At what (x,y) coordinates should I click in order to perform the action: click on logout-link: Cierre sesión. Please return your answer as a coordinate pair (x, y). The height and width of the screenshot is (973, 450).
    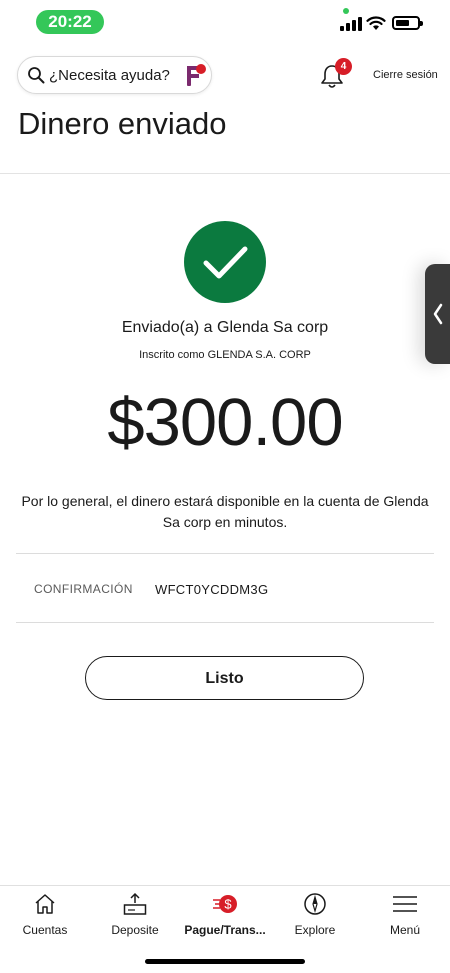
    Looking at the image, I should click on (405, 75).